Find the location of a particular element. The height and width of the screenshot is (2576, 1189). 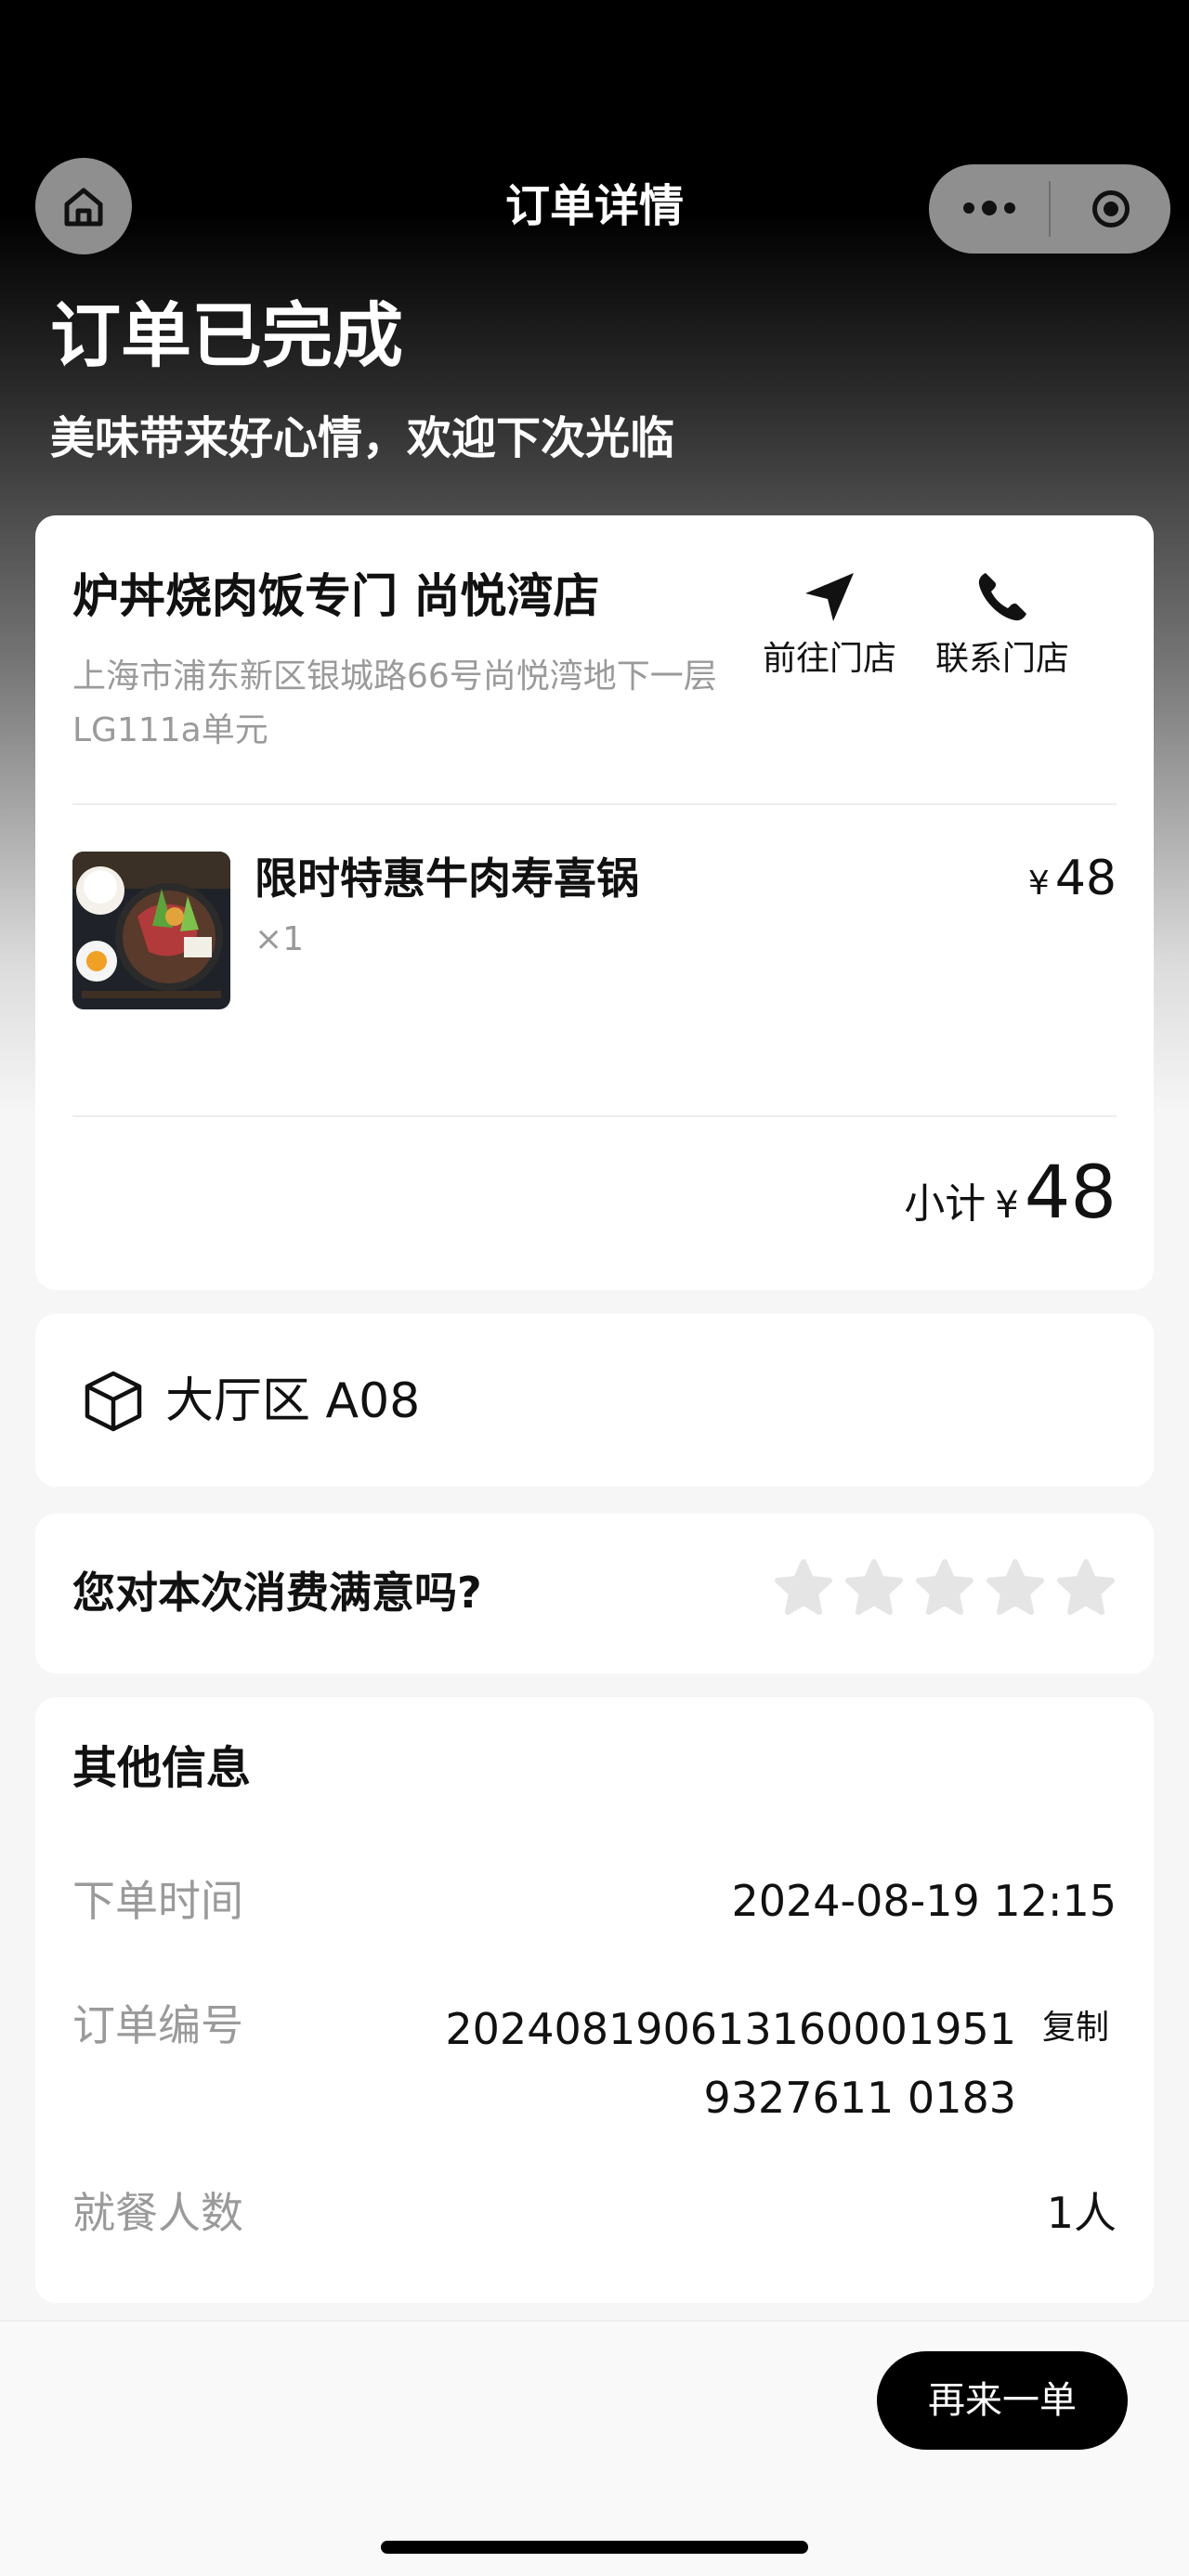

home-indicator is located at coordinates (594, 2547).